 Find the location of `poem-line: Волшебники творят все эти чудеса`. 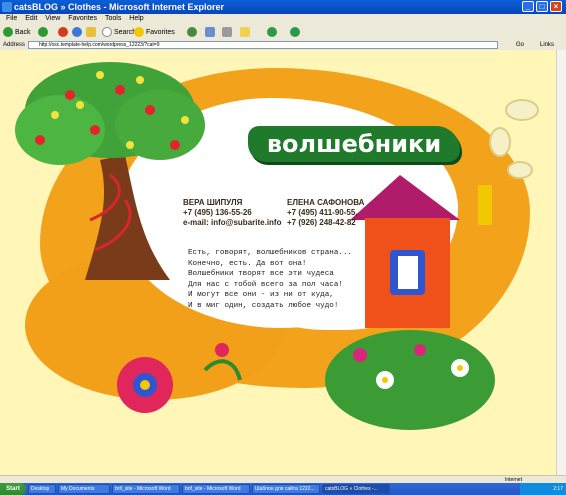

poem-line: Волшебники творят все эти чудеса is located at coordinates (261, 274).